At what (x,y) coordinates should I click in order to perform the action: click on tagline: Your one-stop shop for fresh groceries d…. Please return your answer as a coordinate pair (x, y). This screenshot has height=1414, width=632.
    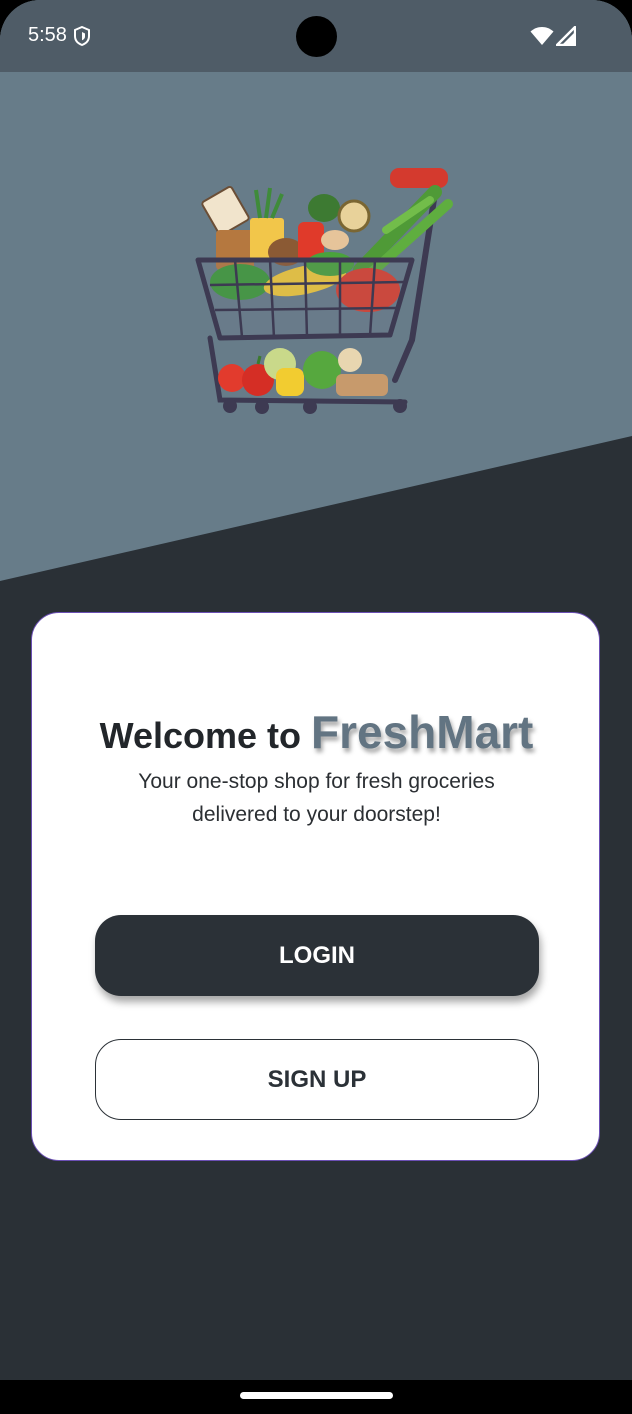
    Looking at the image, I should click on (316, 798).